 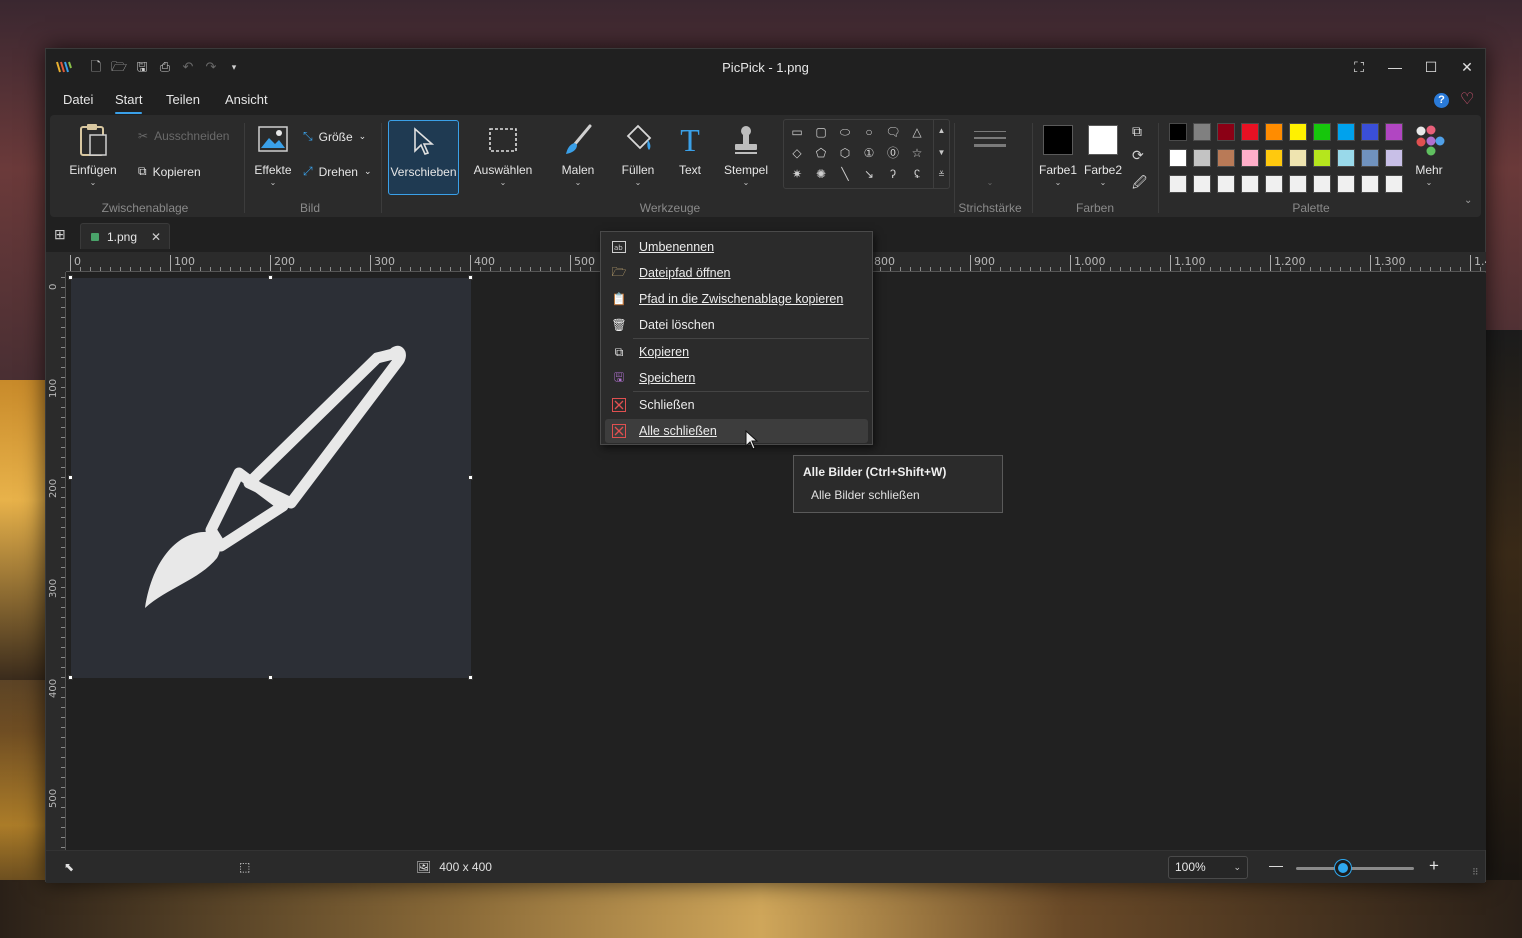 I want to click on tab-ansicht: Ansicht, so click(x=246, y=99).